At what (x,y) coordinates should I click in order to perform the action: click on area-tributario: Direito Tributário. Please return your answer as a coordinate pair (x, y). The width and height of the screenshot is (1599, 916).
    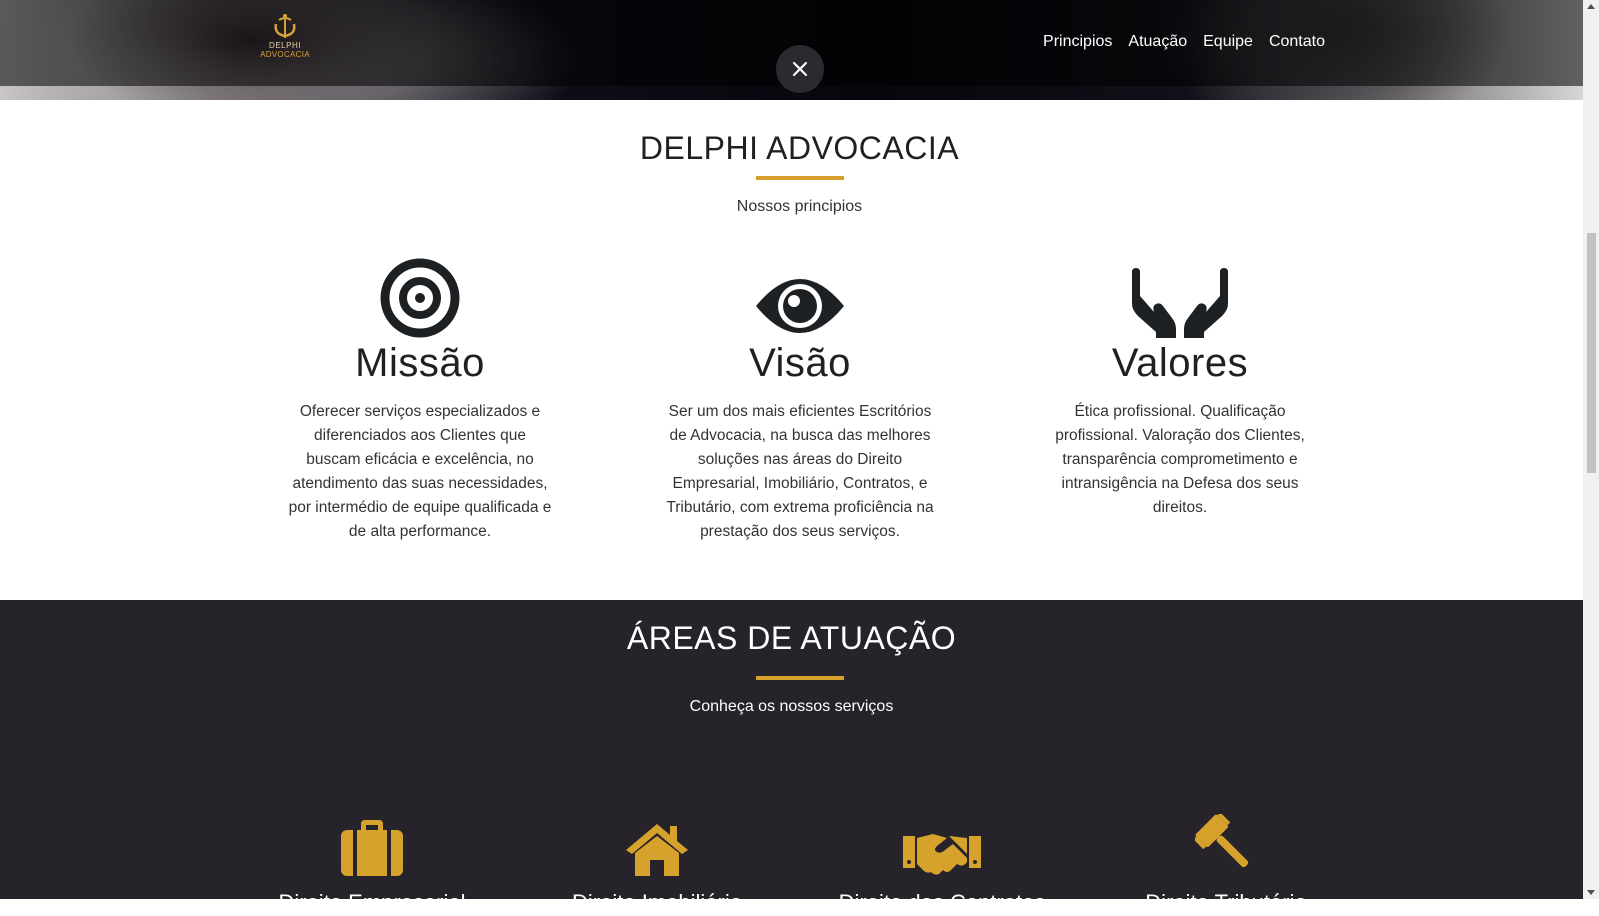
    Looking at the image, I should click on (1226, 865).